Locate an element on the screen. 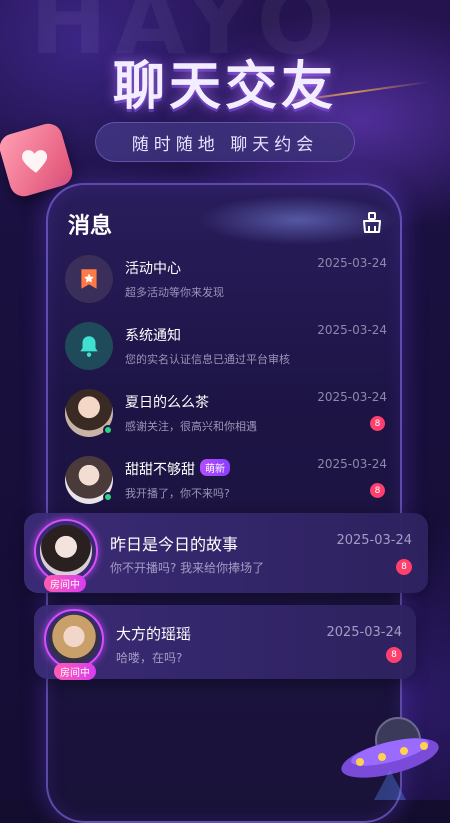 Image resolution: width=450 pixels, height=823 pixels. bell-icon is located at coordinates (89, 346).